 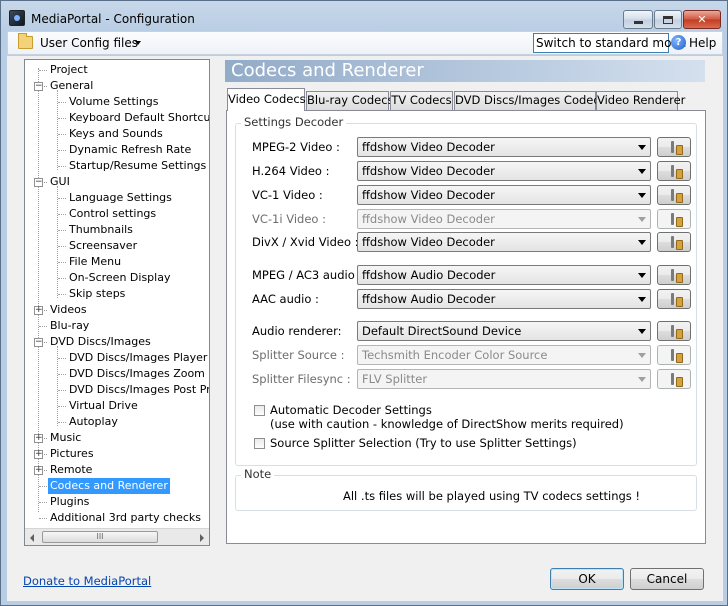 What do you see at coordinates (89, 43) in the screenshot?
I see `user-config-files-menu: User Config files` at bounding box center [89, 43].